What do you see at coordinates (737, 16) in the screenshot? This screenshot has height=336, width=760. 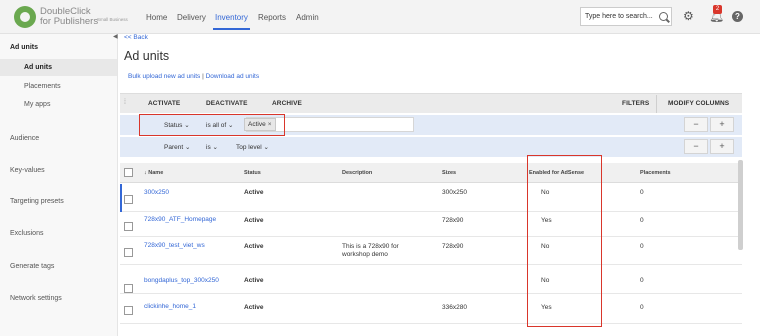 I see `help-icon: ?` at bounding box center [737, 16].